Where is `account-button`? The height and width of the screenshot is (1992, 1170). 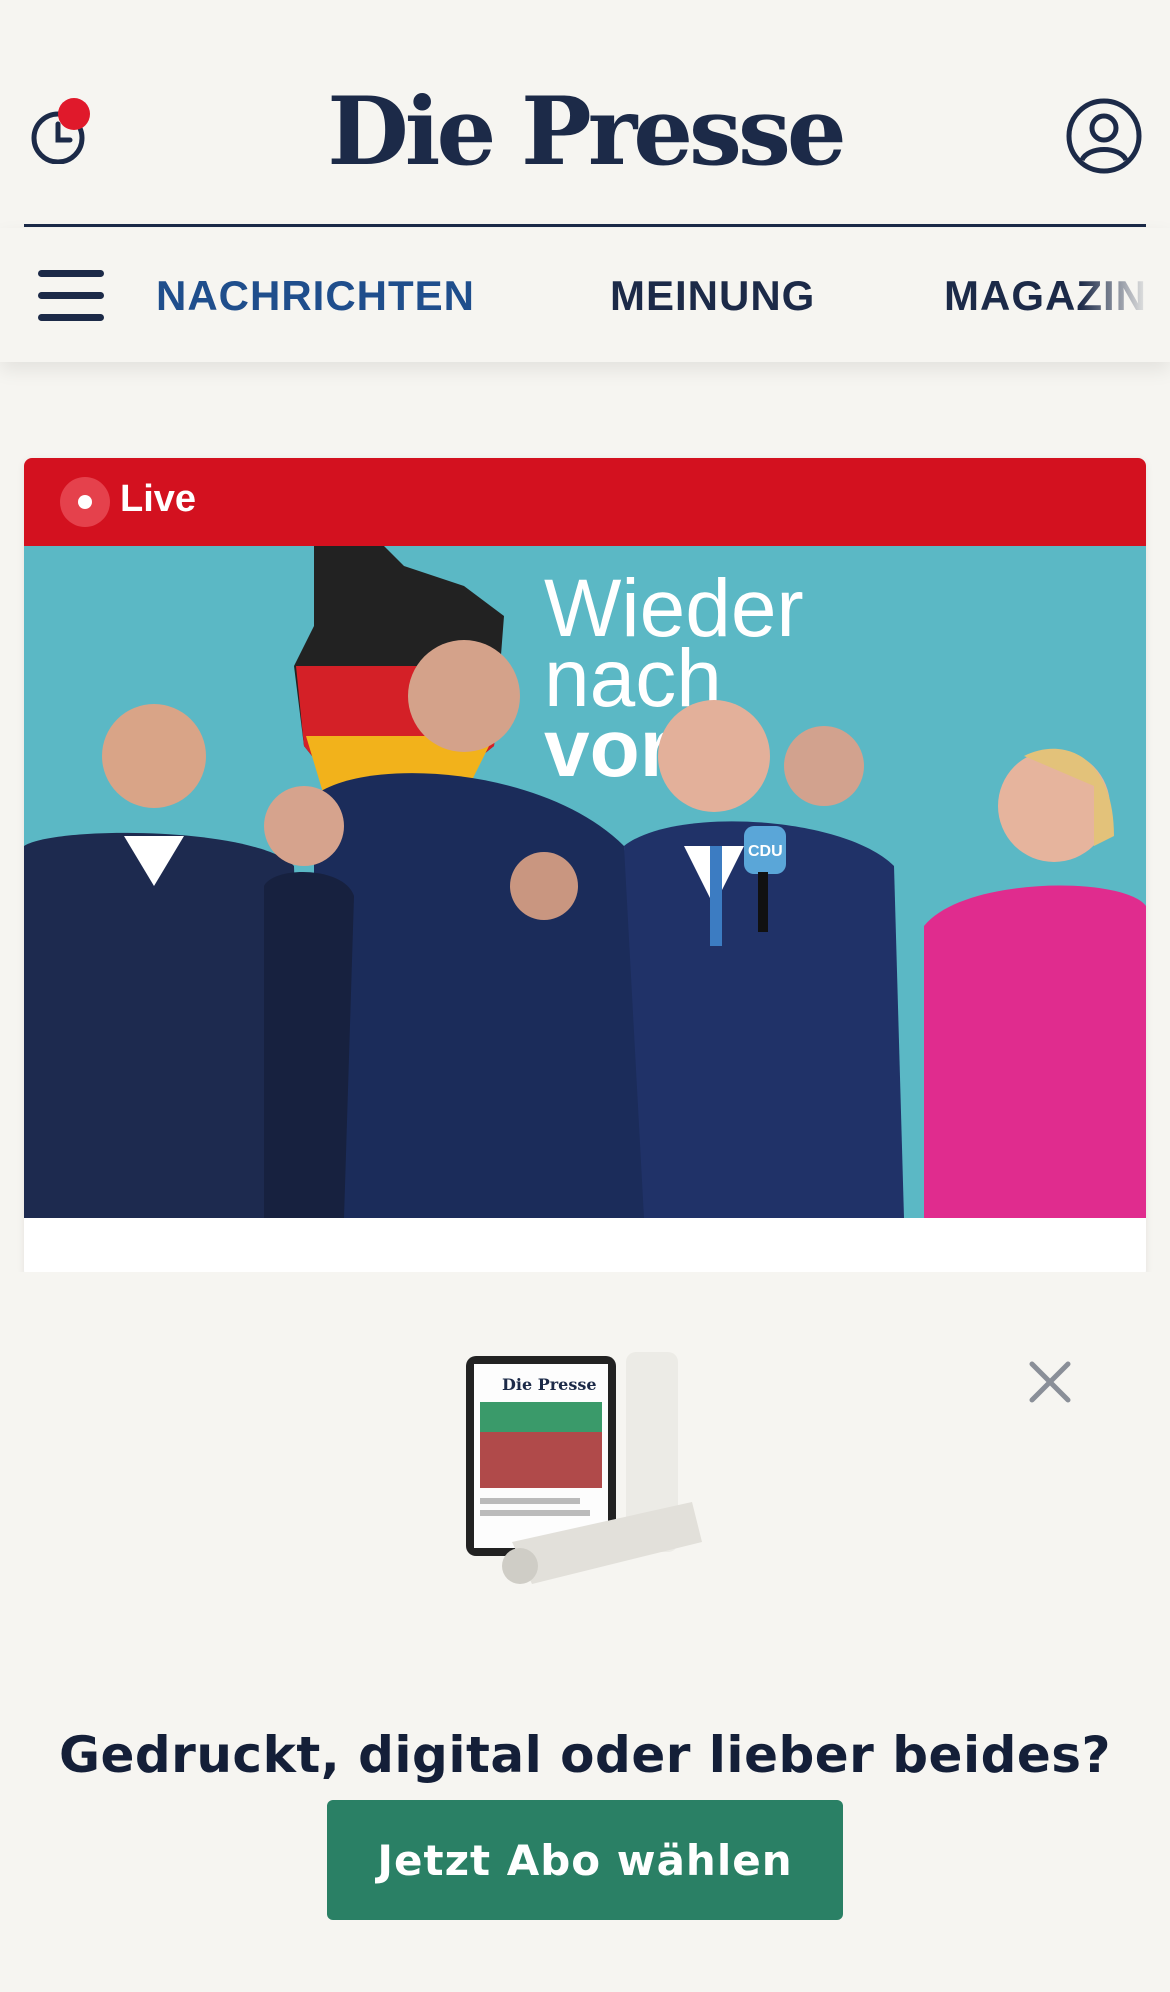 account-button is located at coordinates (1104, 136).